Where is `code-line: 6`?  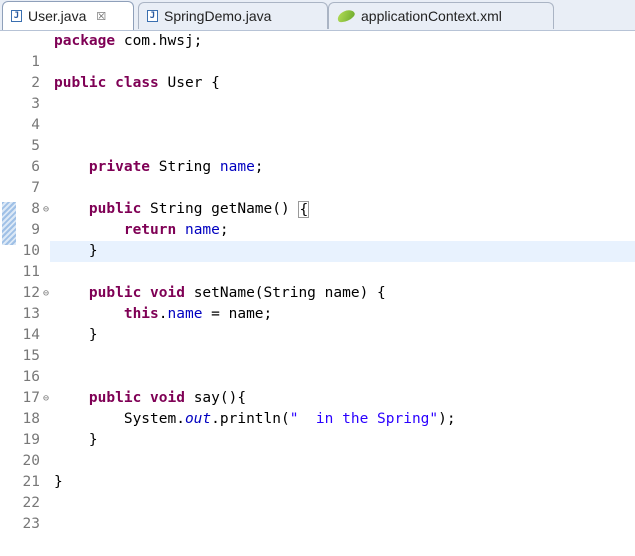 code-line: 6 is located at coordinates (317, 155).